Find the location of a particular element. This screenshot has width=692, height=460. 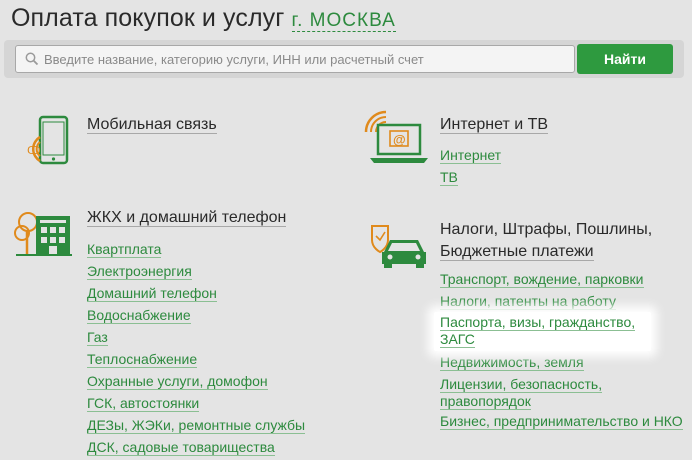

svg-text: ↀ is located at coordinates (34, 151).